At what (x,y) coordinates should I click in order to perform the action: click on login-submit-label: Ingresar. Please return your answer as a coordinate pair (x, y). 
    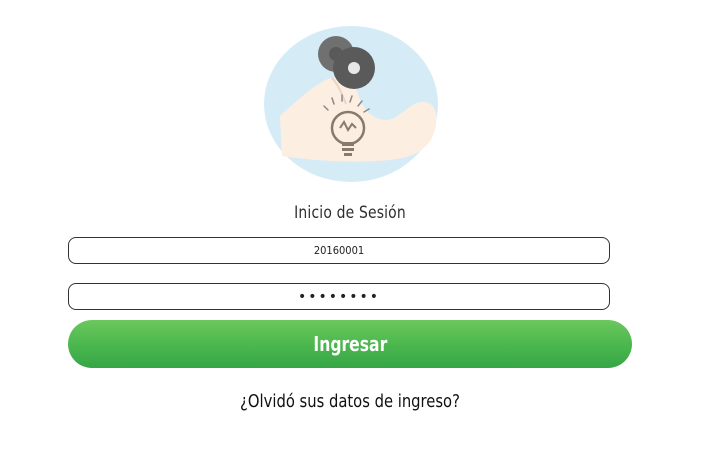
    Looking at the image, I should click on (350, 344).